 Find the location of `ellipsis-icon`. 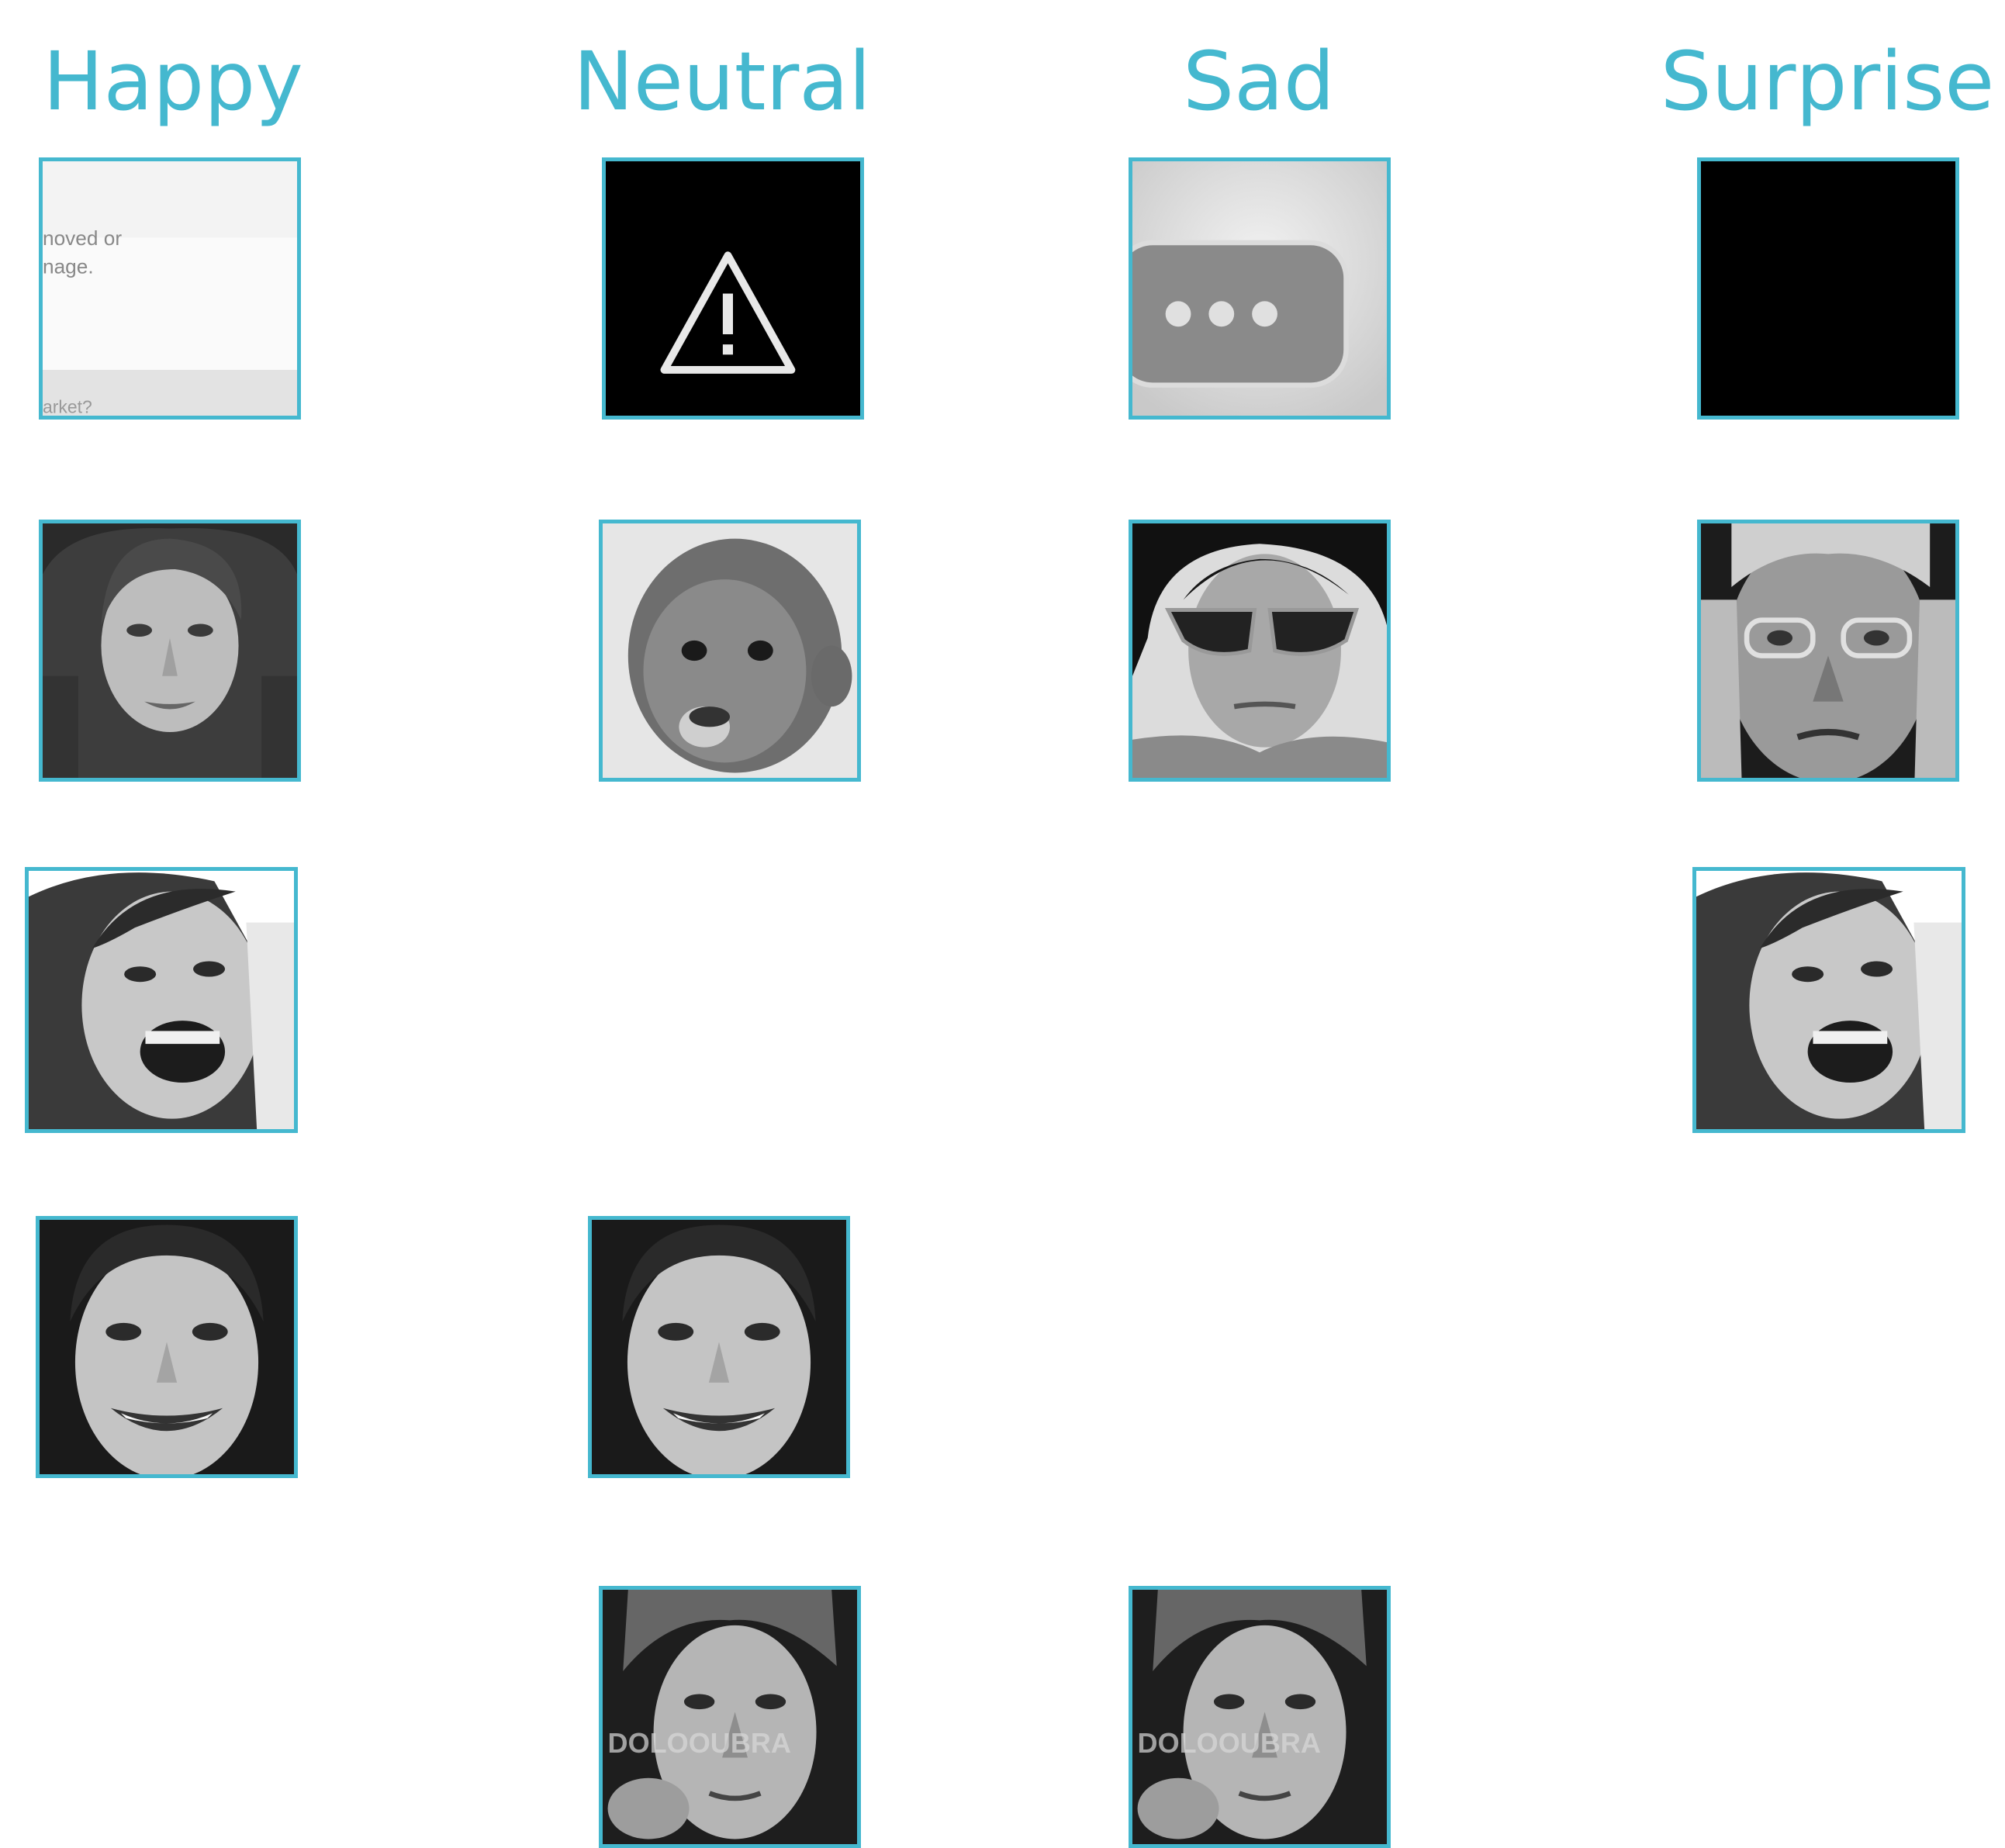

ellipsis-icon is located at coordinates (1240, 314).